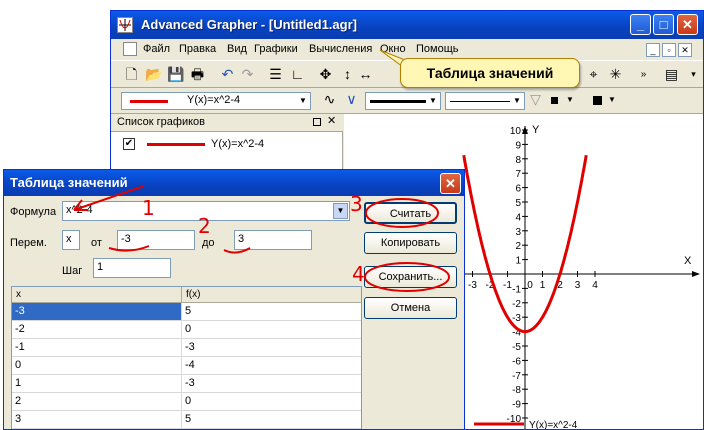 The width and height of the screenshot is (704, 430). What do you see at coordinates (275, 74) in the screenshot?
I see `list-icon: ☰` at bounding box center [275, 74].